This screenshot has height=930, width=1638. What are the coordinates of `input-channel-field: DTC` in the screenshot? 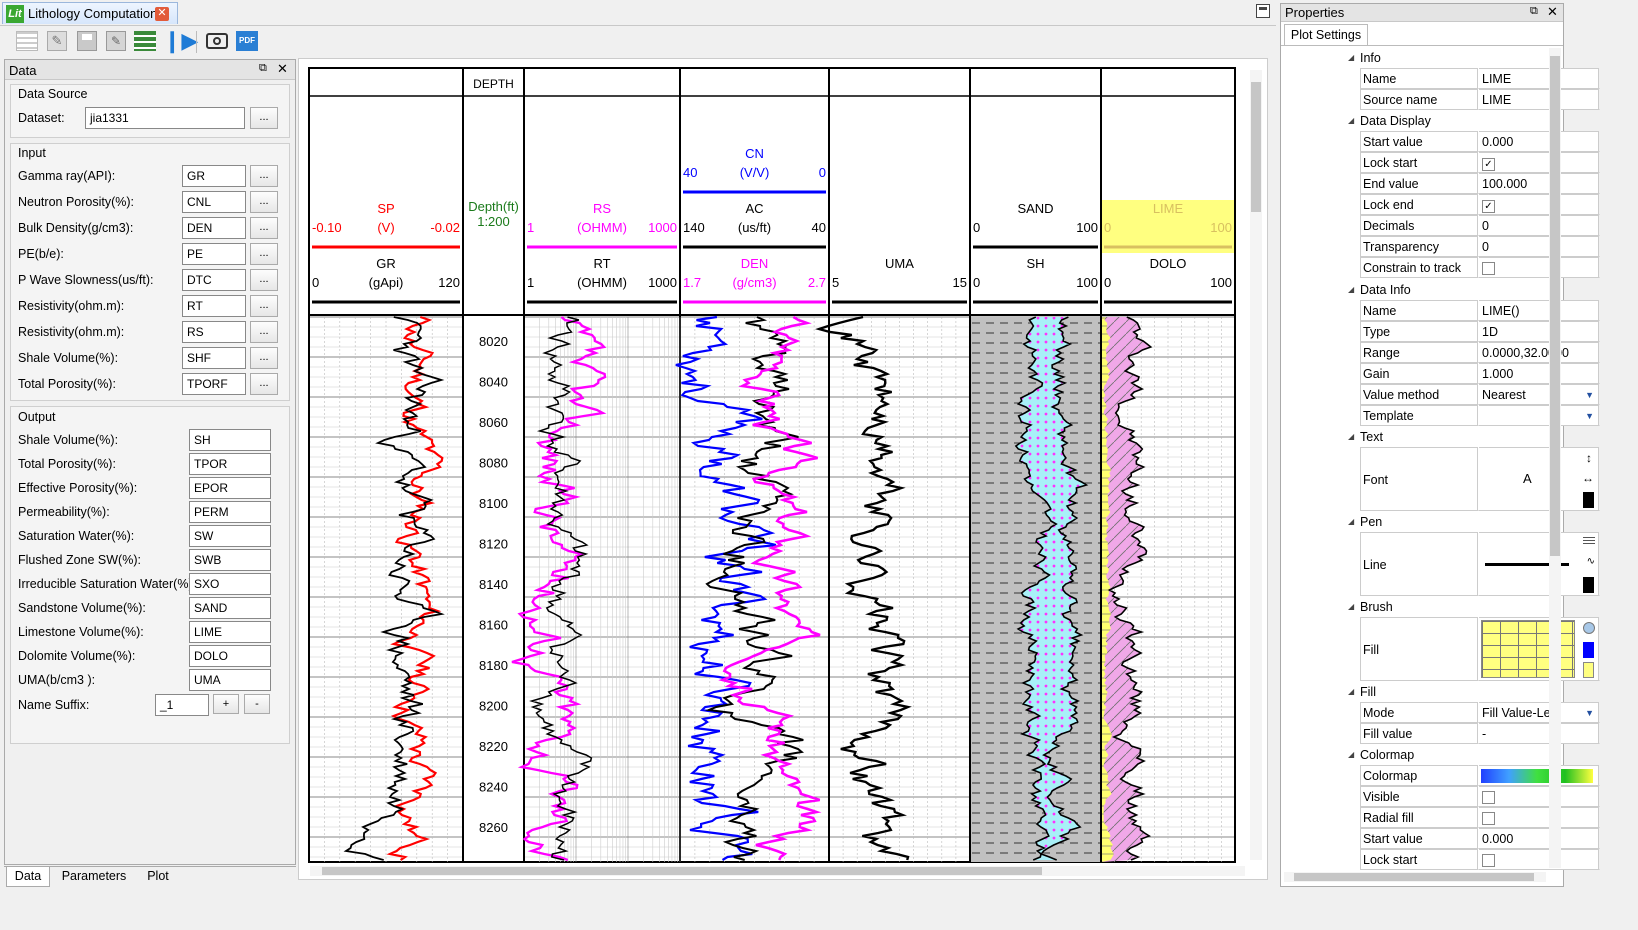 It's located at (214, 280).